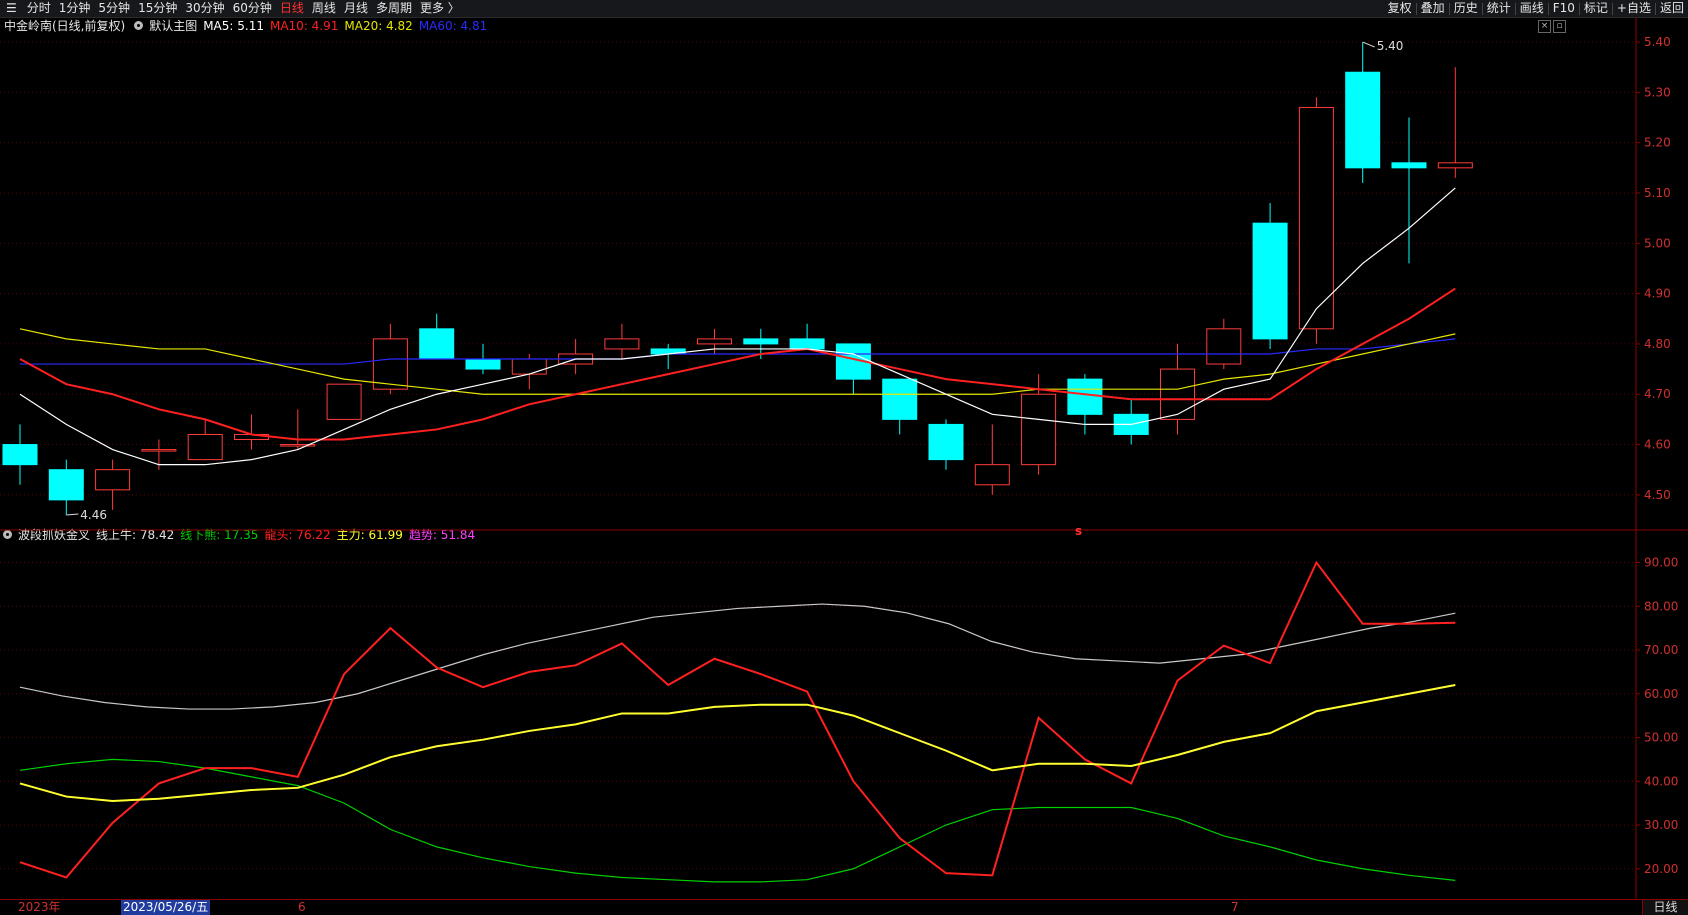  I want to click on statistics-button: 统计, so click(1499, 8).